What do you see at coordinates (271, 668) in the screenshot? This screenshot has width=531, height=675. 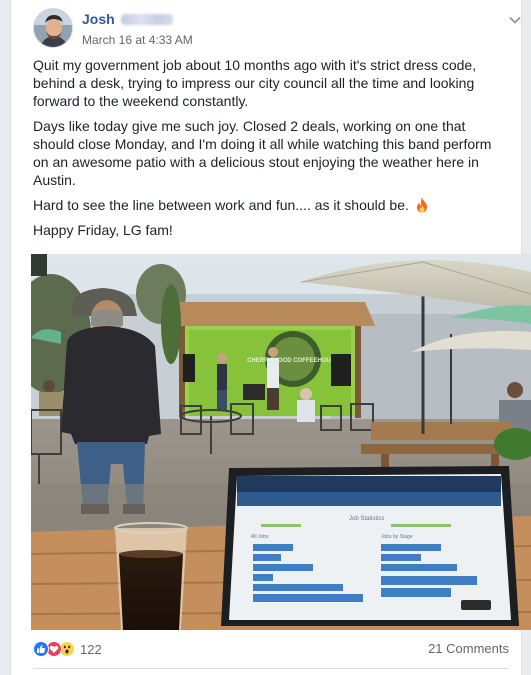 I see `footer-divider` at bounding box center [271, 668].